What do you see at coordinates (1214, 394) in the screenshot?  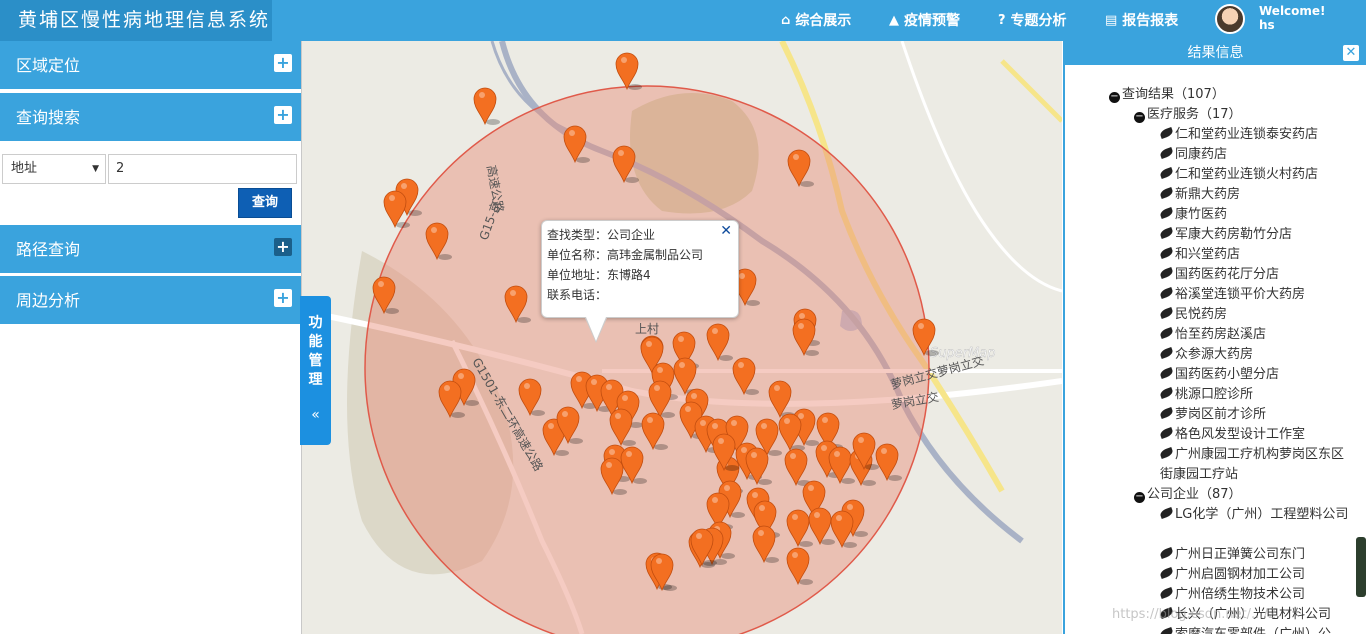 I see `tree-label: 桃源口腔诊所` at bounding box center [1214, 394].